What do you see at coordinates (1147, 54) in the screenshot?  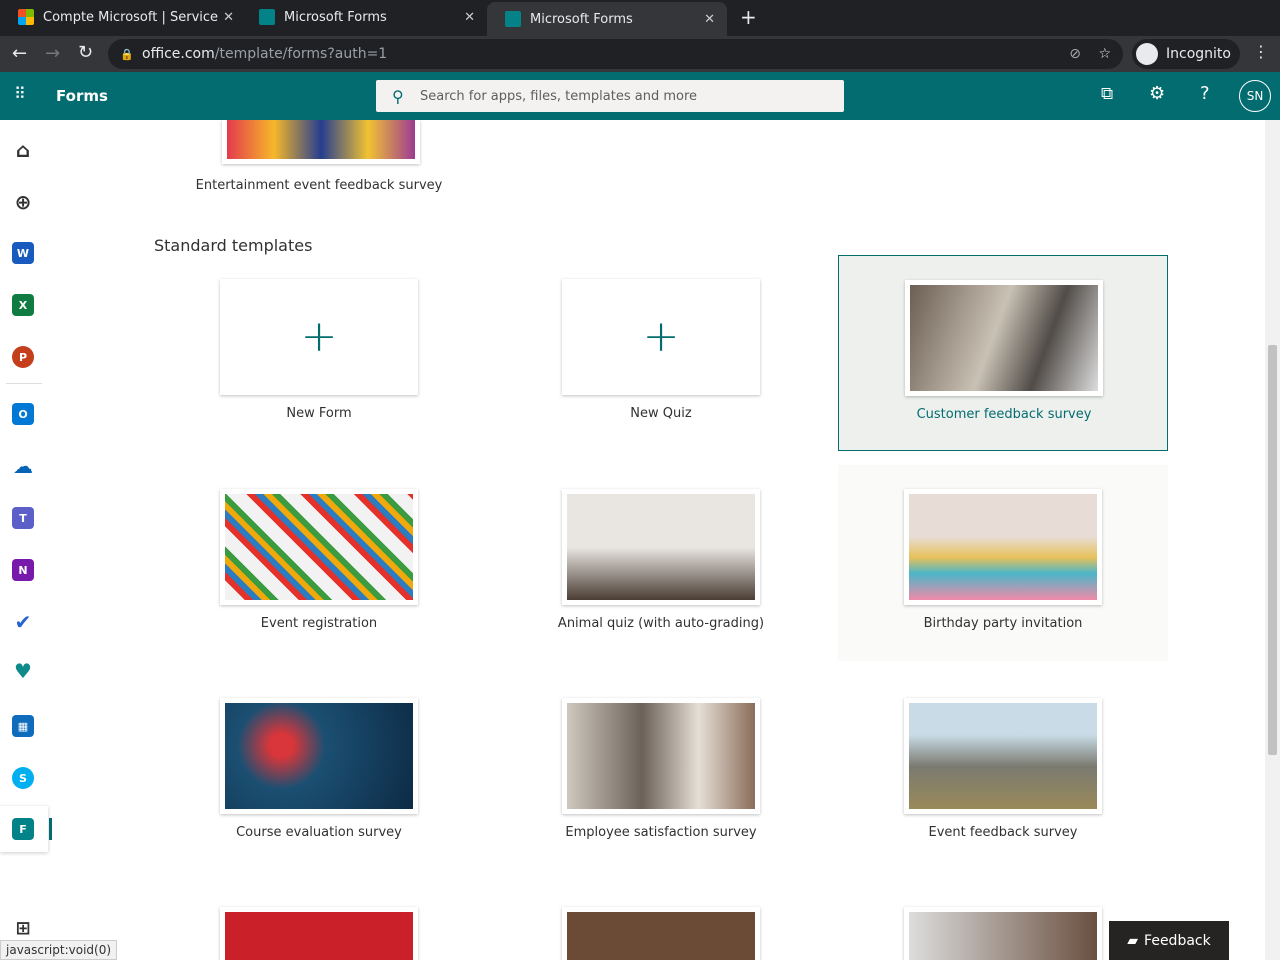 I see `incognito-icon` at bounding box center [1147, 54].